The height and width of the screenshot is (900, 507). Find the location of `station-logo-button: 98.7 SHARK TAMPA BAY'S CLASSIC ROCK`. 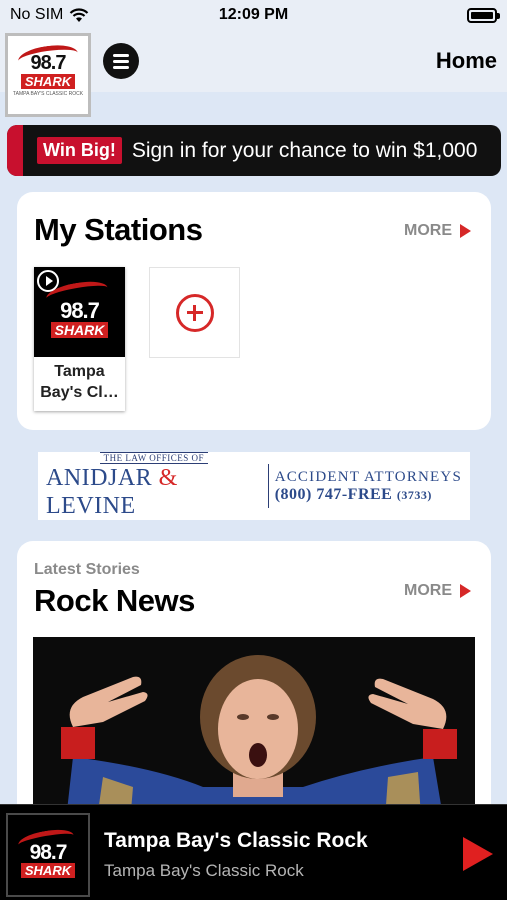

station-logo-button: 98.7 SHARK TAMPA BAY'S CLASSIC ROCK is located at coordinates (48, 75).